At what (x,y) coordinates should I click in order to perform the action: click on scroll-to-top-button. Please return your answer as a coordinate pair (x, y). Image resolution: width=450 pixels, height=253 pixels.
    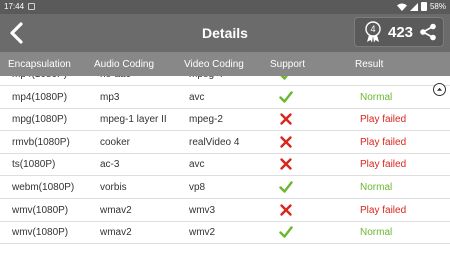
    Looking at the image, I should click on (439, 89).